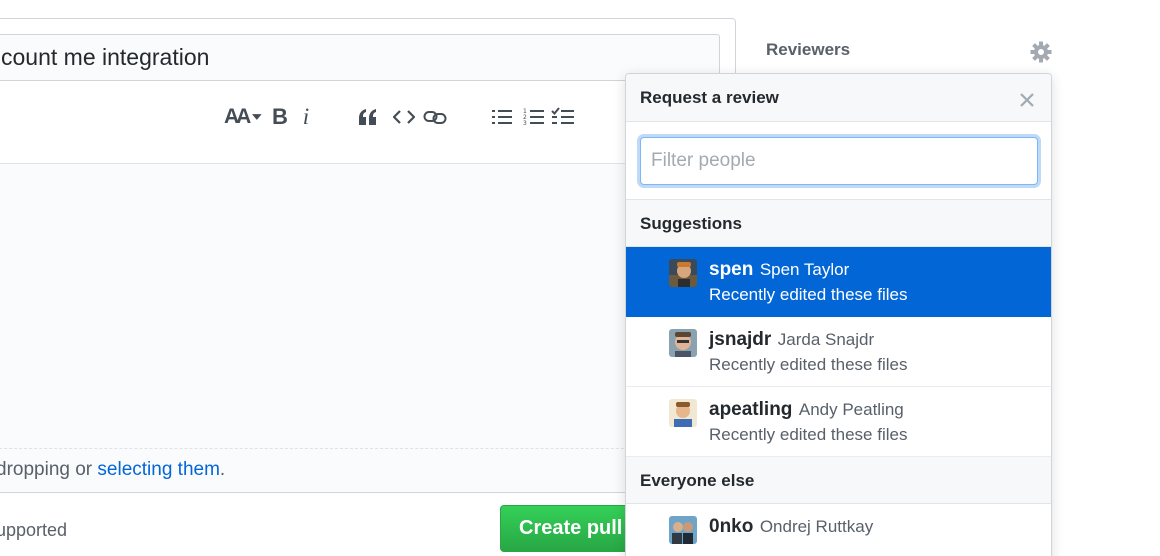  What do you see at coordinates (709, 97) in the screenshot?
I see `popover-title: Request a review` at bounding box center [709, 97].